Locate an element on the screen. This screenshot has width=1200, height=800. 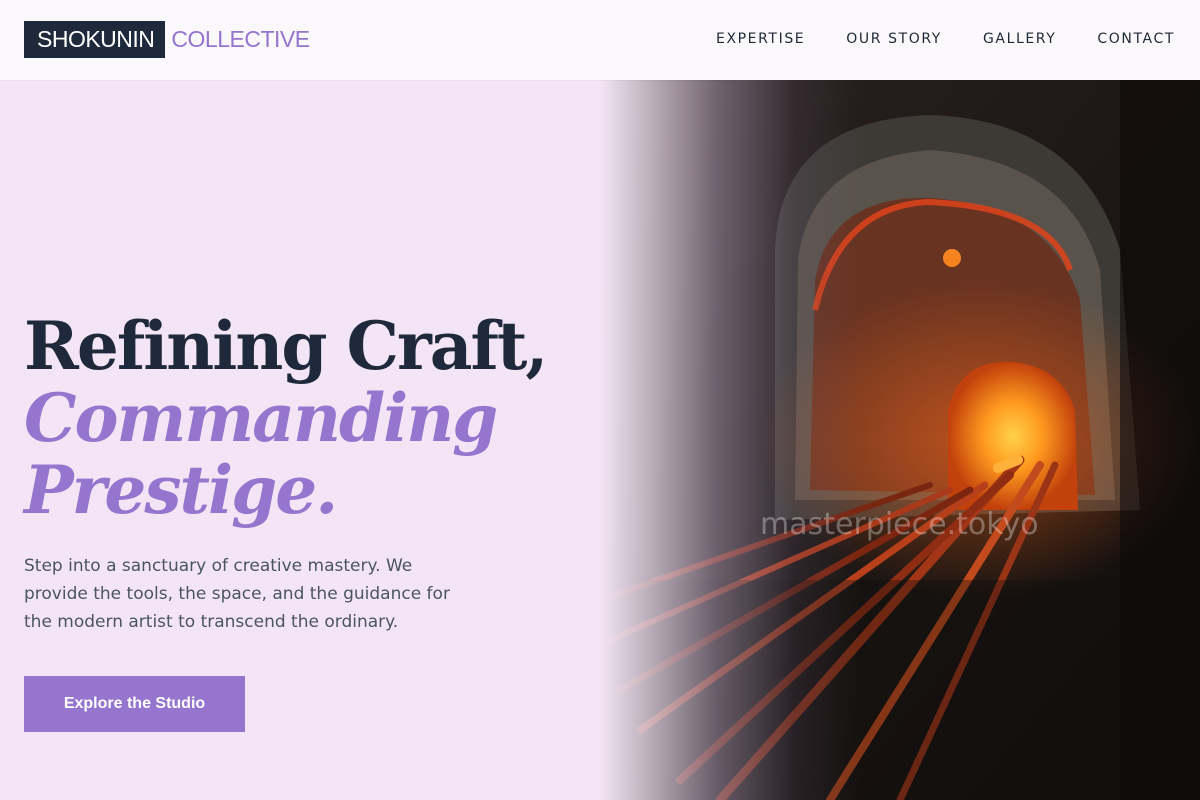
image-watermark: masterpiece.tokyo is located at coordinates (899, 524).